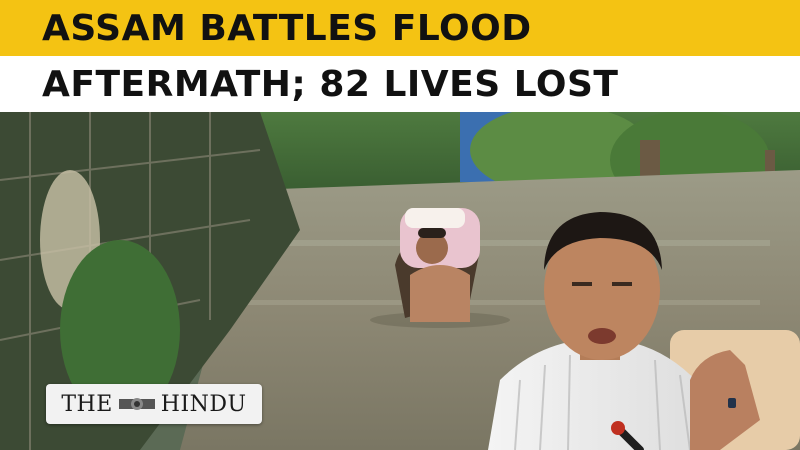 This screenshot has width=800, height=450. Describe the element at coordinates (136, 404) in the screenshot. I see `emblem-icon` at that location.